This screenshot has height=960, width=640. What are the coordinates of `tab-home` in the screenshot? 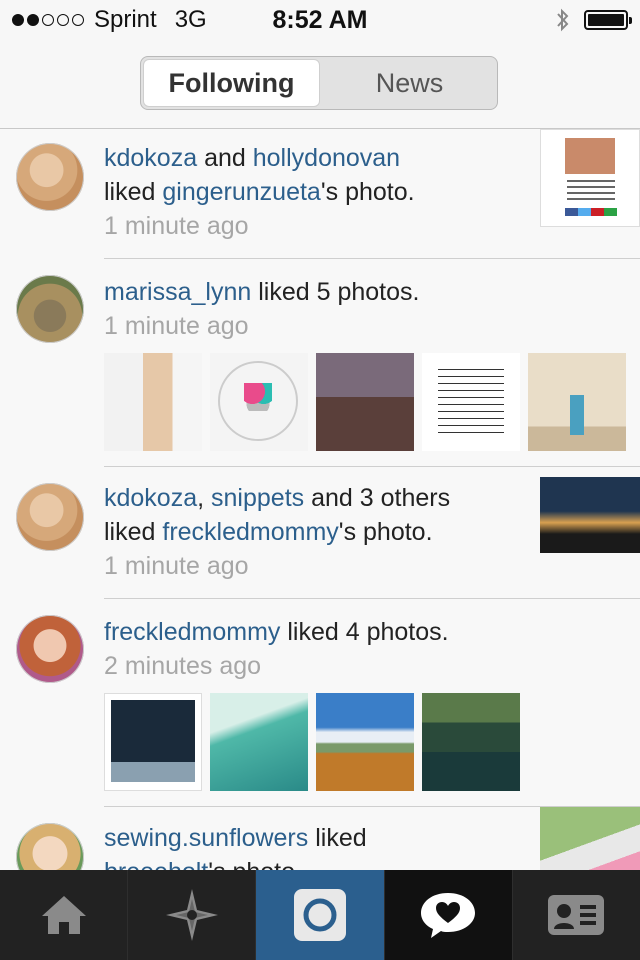 It's located at (64, 915).